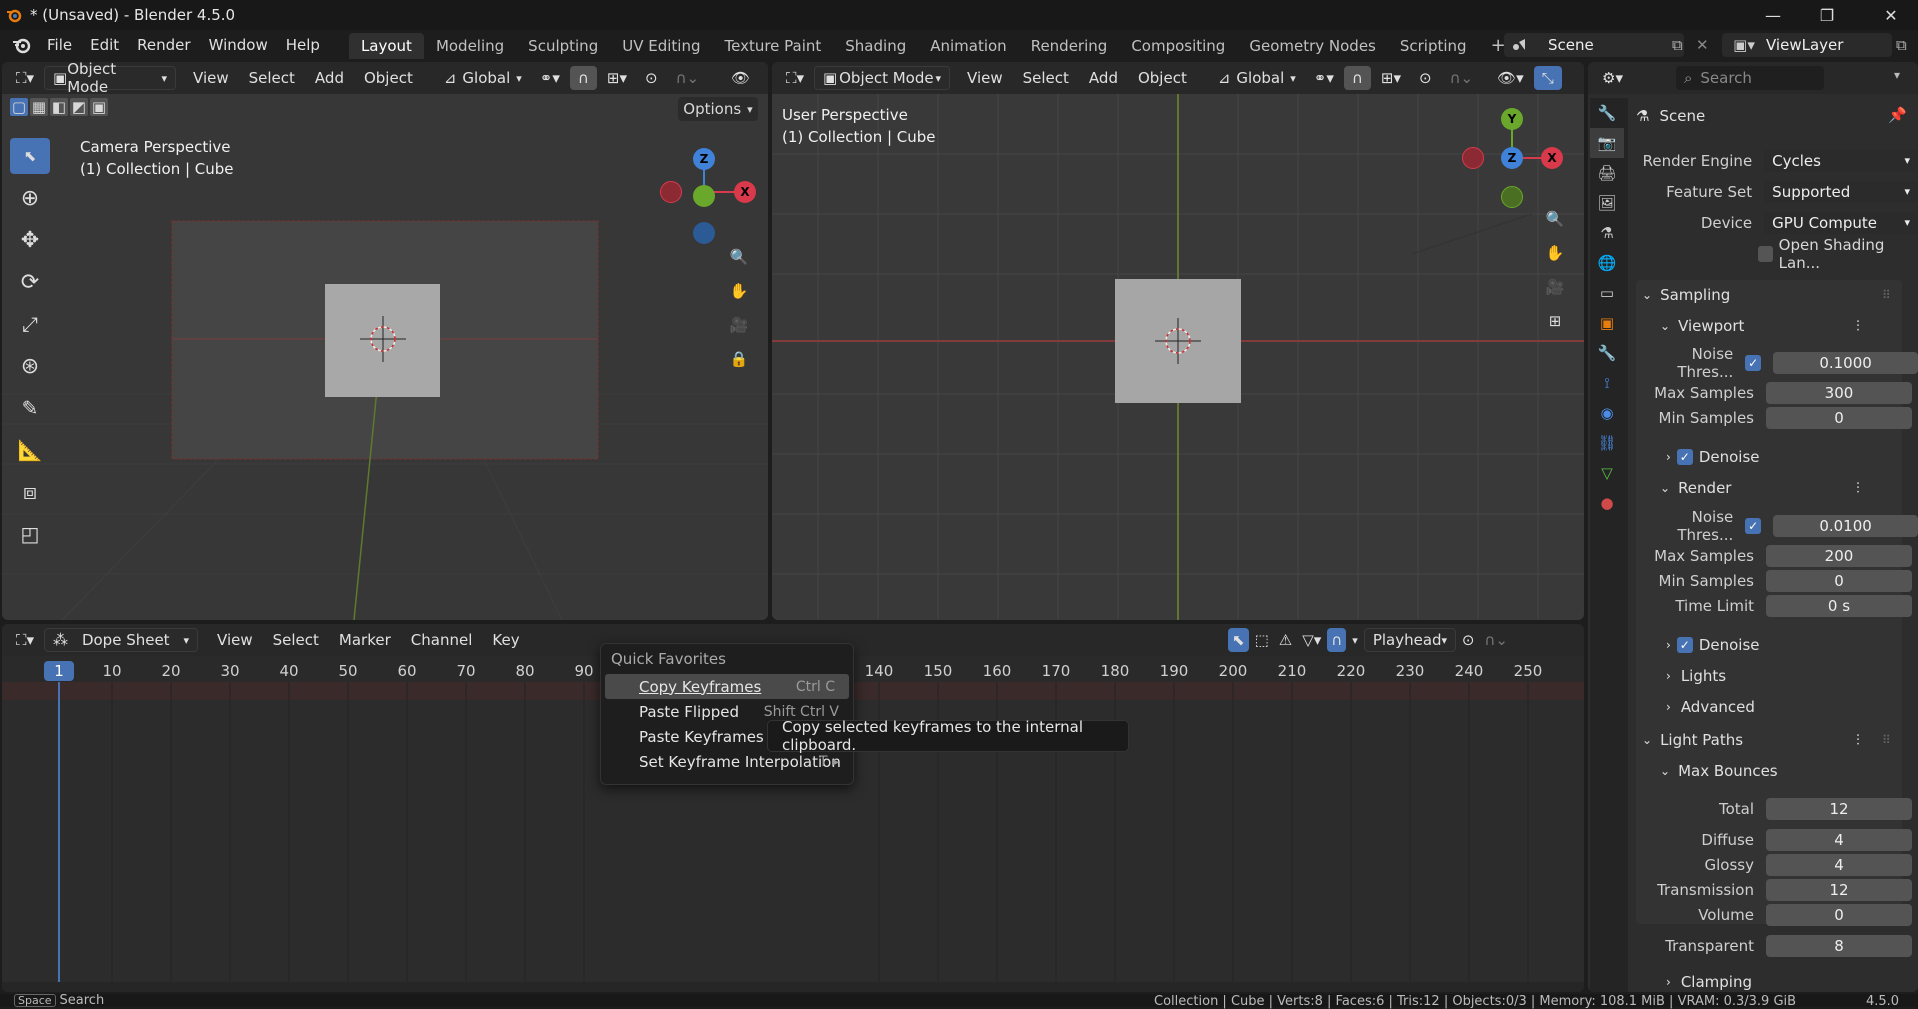  What do you see at coordinates (1765, 253) in the screenshot?
I see `osl-checkbox` at bounding box center [1765, 253].